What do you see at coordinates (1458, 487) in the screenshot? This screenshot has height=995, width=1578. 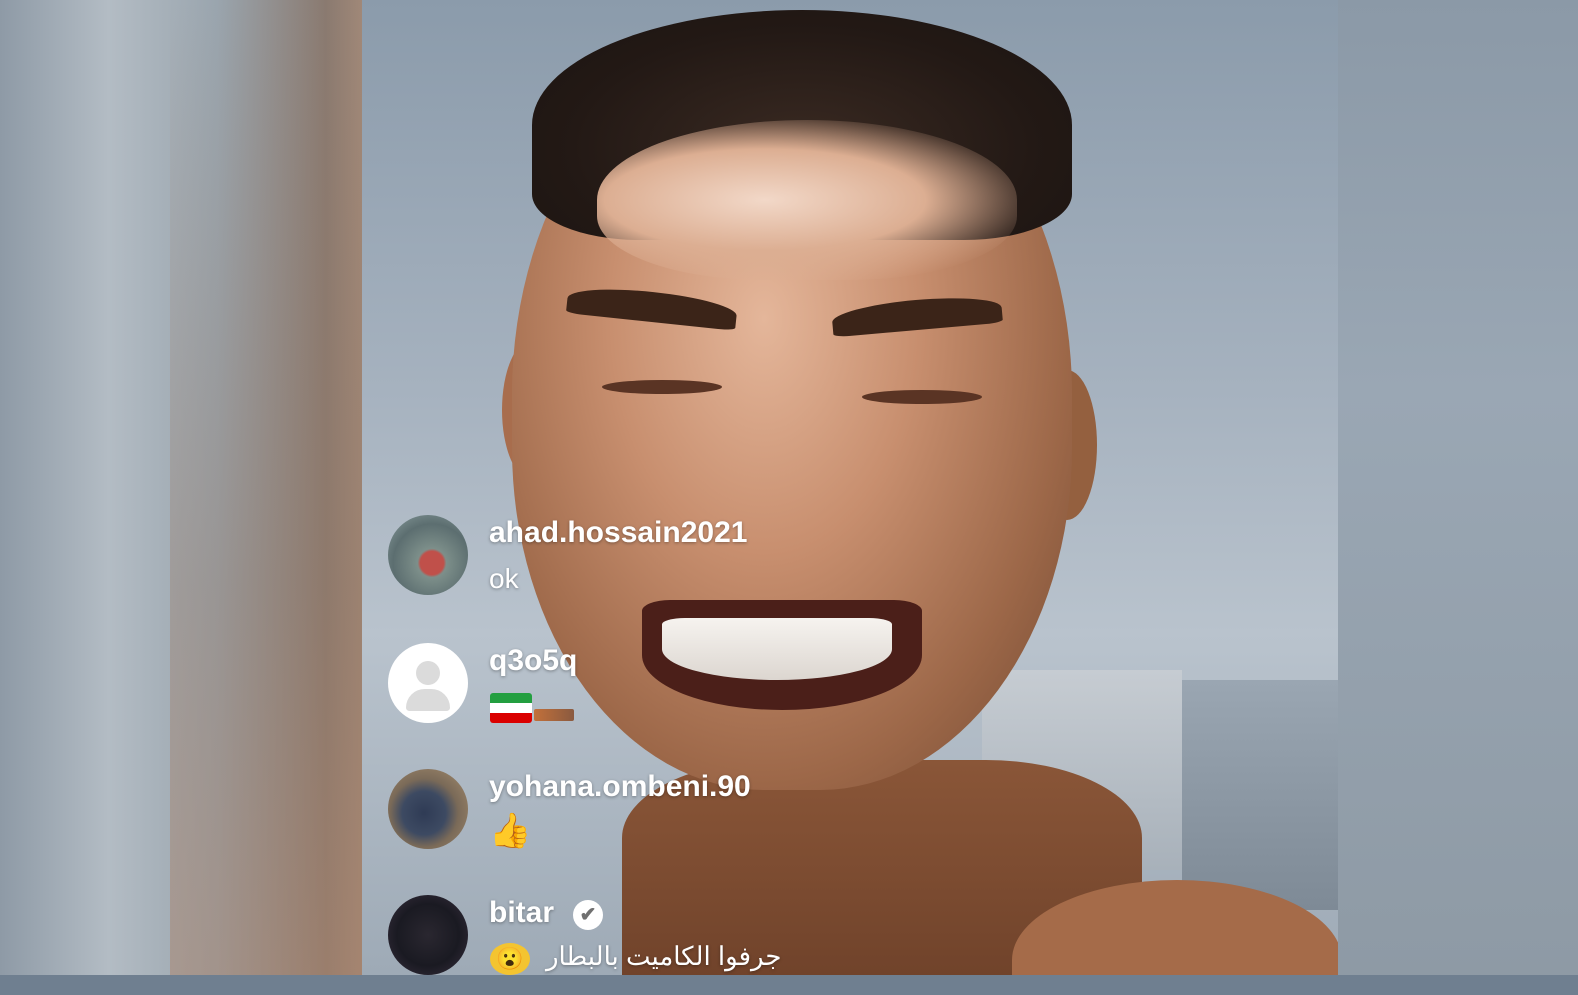 I see `blurred-background-right` at bounding box center [1458, 487].